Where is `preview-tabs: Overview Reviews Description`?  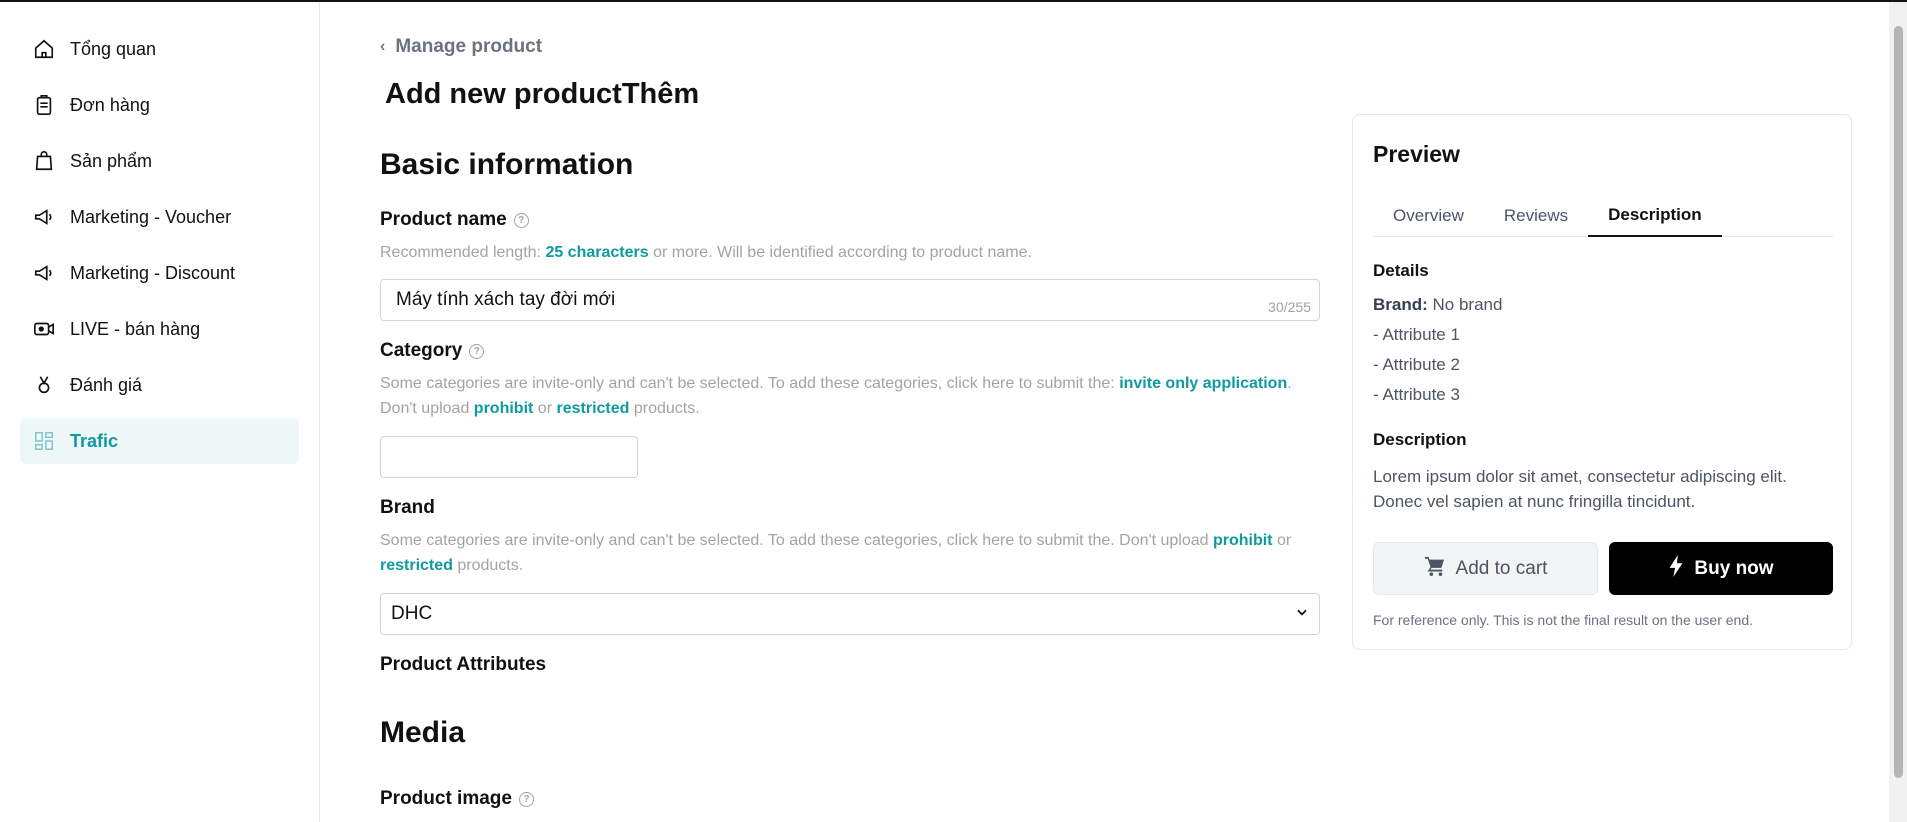
preview-tabs: Overview Reviews Description is located at coordinates (1603, 216).